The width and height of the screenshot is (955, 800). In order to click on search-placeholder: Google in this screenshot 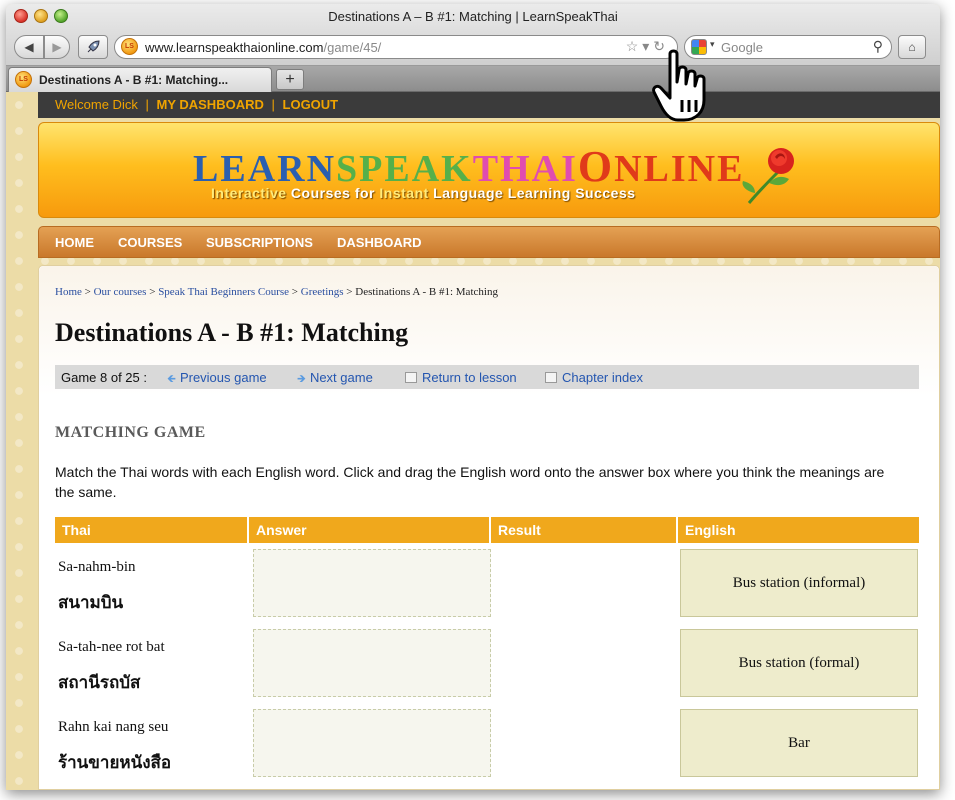, I will do `click(742, 47)`.